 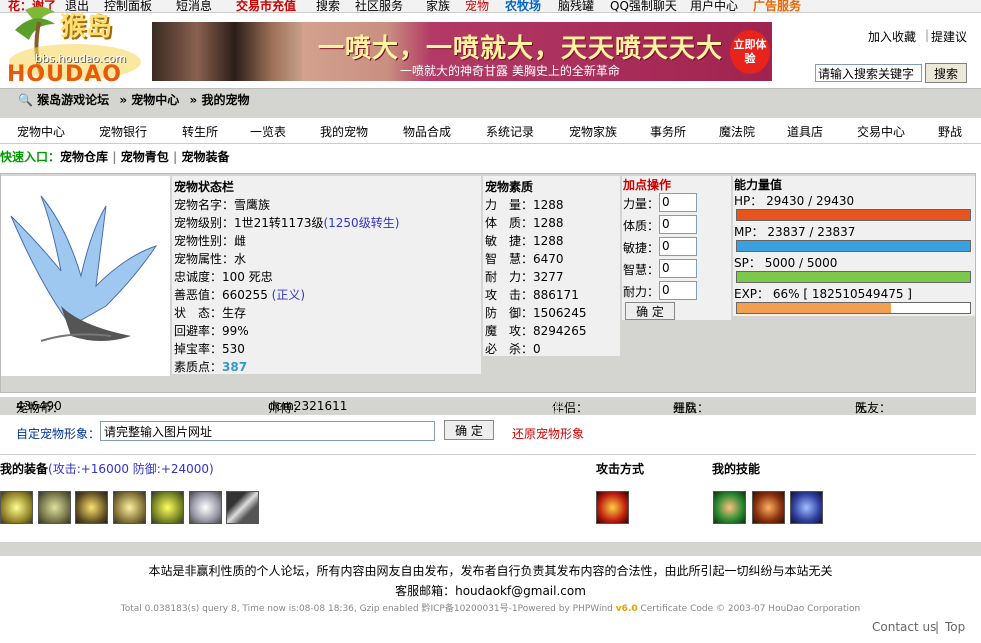 What do you see at coordinates (75, 44) in the screenshot?
I see `site-logo: 猴岛 bbs.houdao.com HOUDAO` at bounding box center [75, 44].